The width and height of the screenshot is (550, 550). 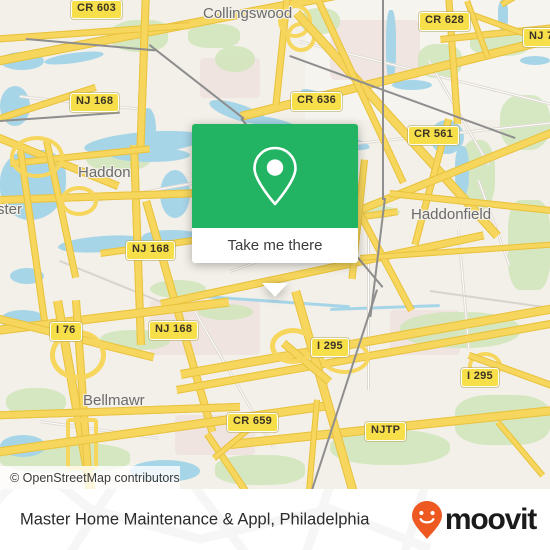 What do you see at coordinates (386, 431) in the screenshot?
I see `map-road-shield: NJTP` at bounding box center [386, 431].